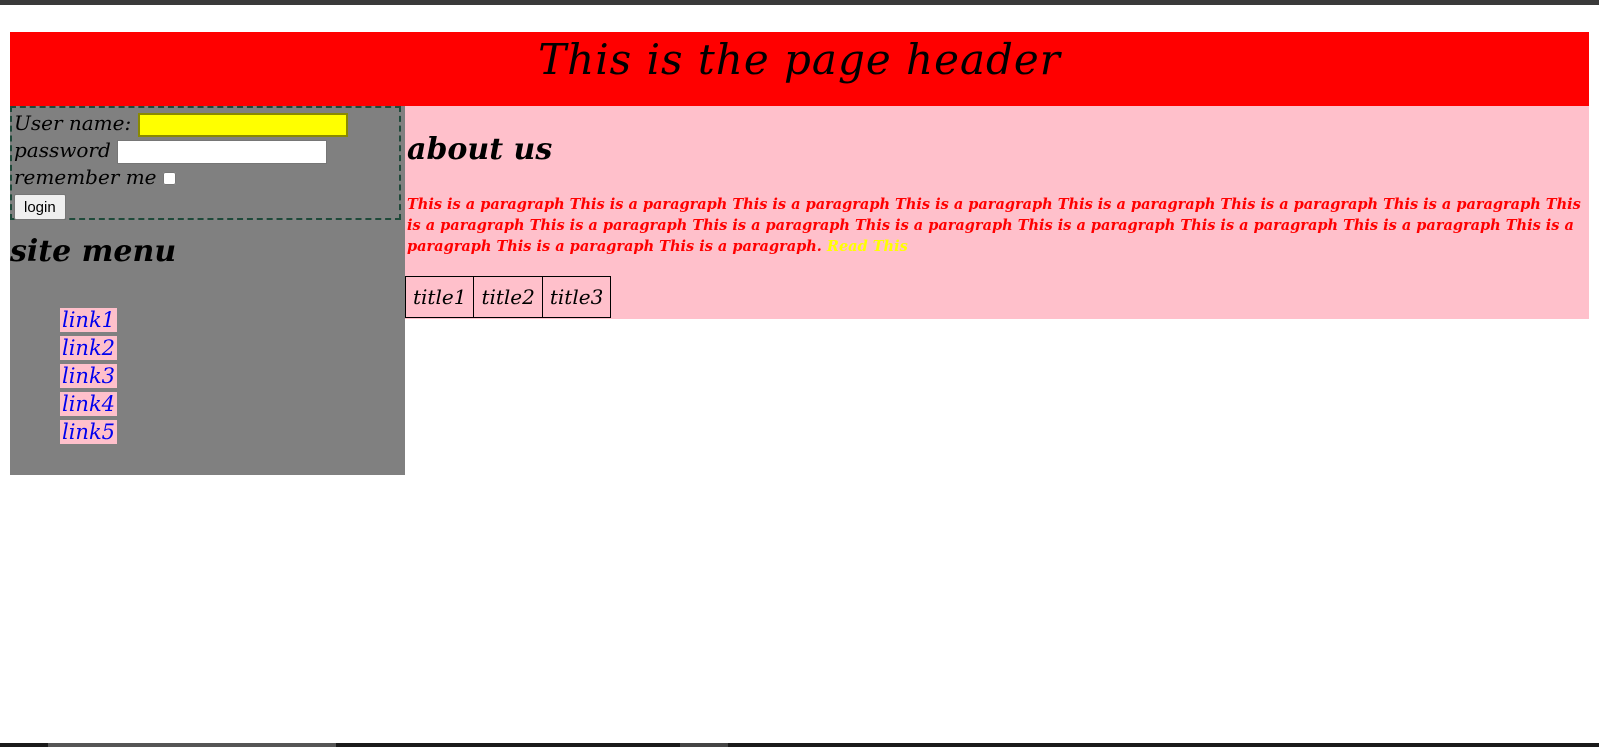  I want to click on read-this-link: Read This, so click(867, 246).